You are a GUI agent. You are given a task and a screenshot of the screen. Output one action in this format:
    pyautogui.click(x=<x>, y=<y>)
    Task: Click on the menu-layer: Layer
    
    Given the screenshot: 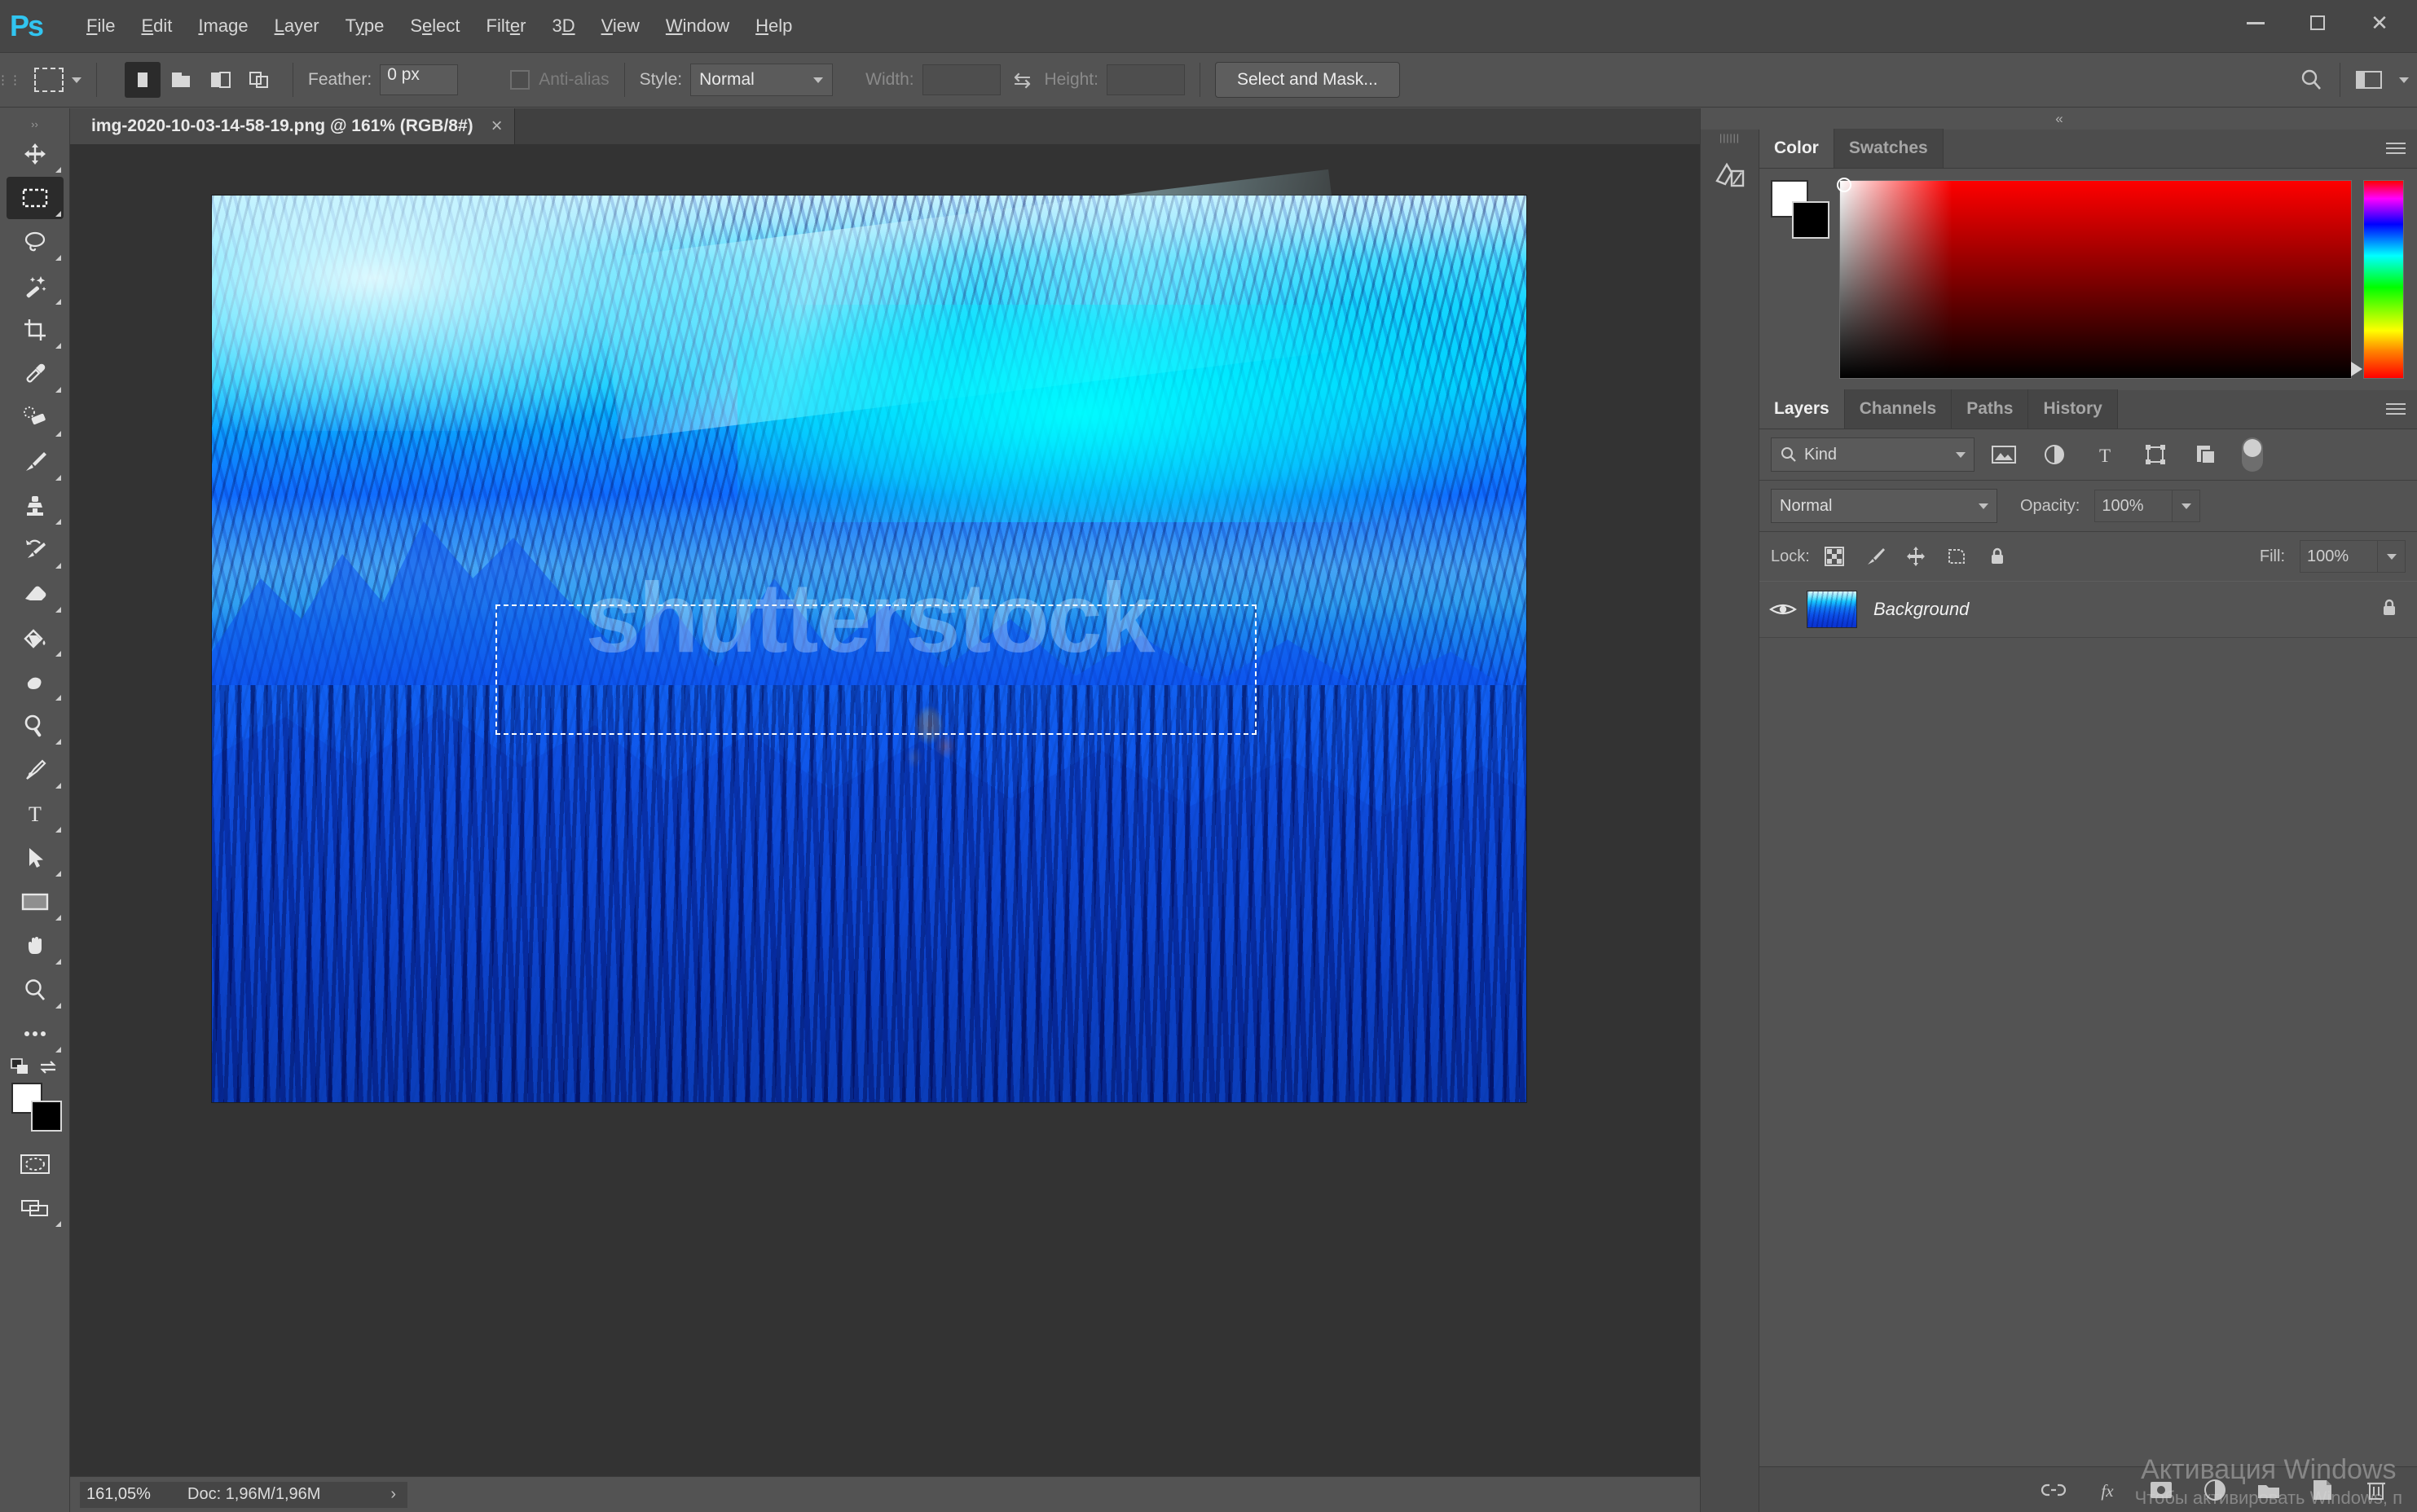 What is the action you would take?
    pyautogui.click(x=297, y=26)
    